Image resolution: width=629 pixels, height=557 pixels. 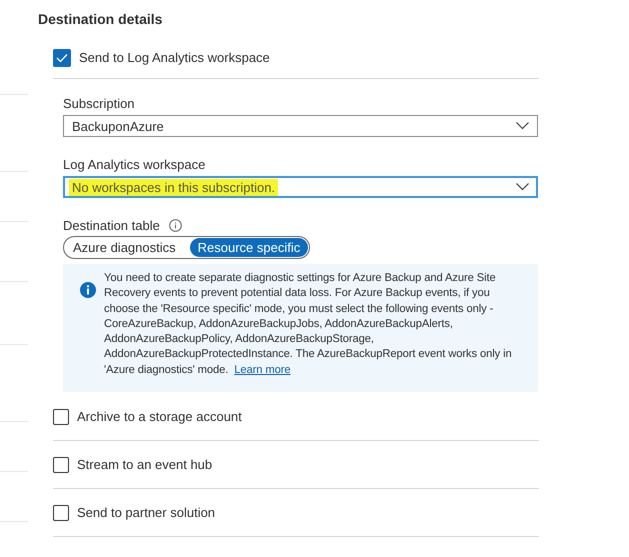 What do you see at coordinates (300, 187) in the screenshot?
I see `workspace-dropdown: No workspaces in this subscription.` at bounding box center [300, 187].